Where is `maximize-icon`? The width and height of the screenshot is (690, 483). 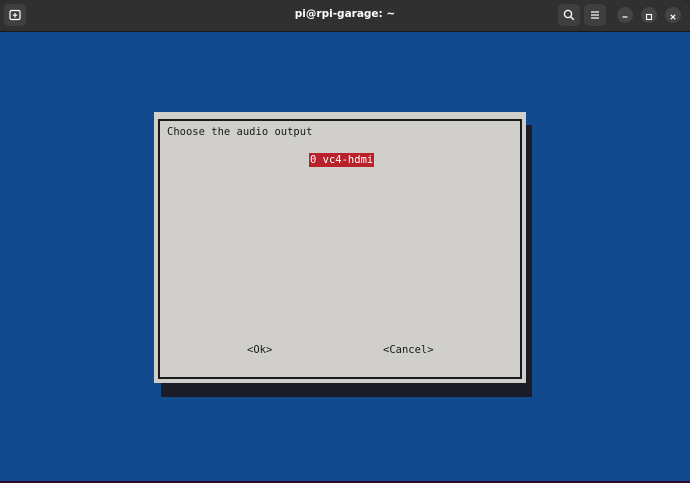 maximize-icon is located at coordinates (649, 15).